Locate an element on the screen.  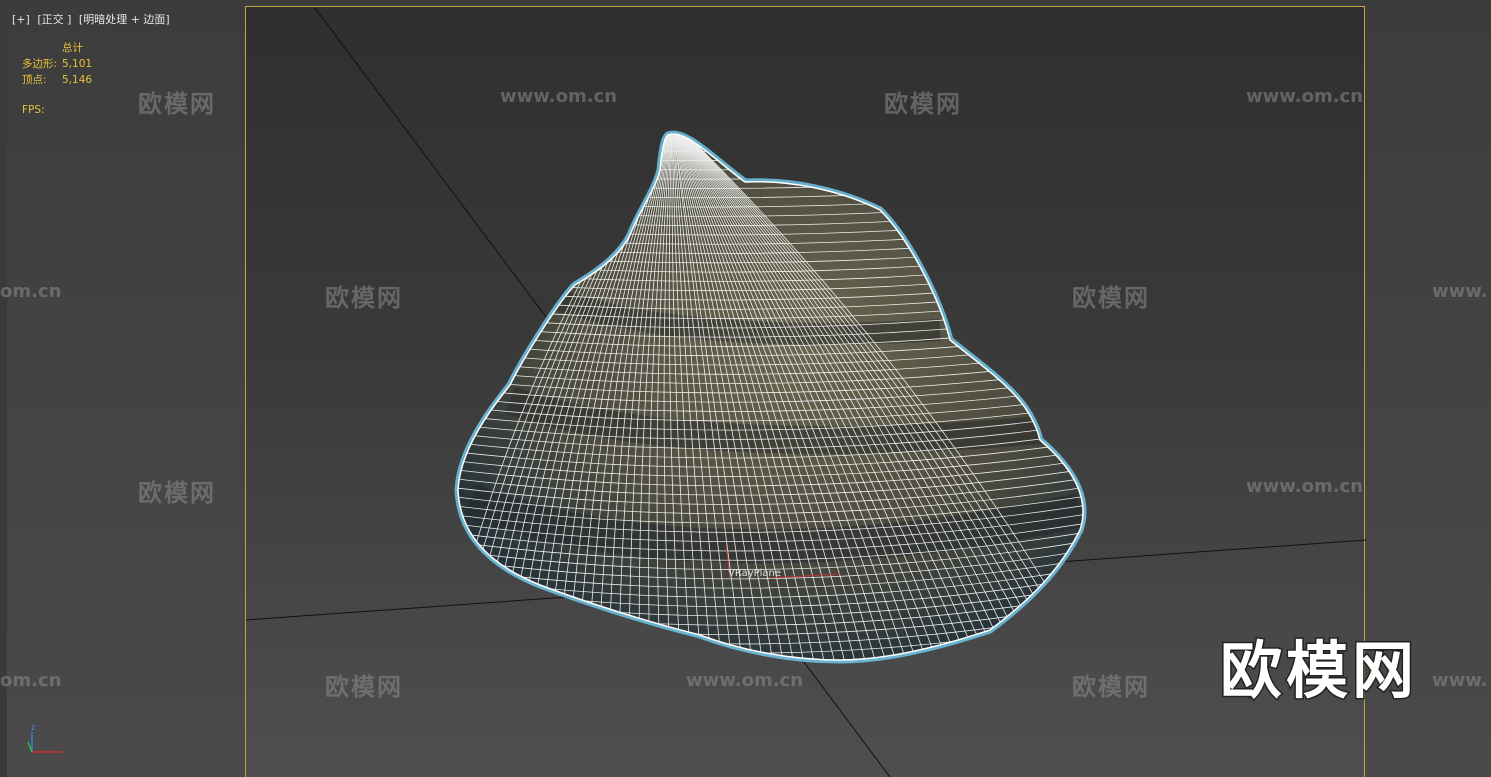
stats-fps-label: FPS: is located at coordinates (33, 110).